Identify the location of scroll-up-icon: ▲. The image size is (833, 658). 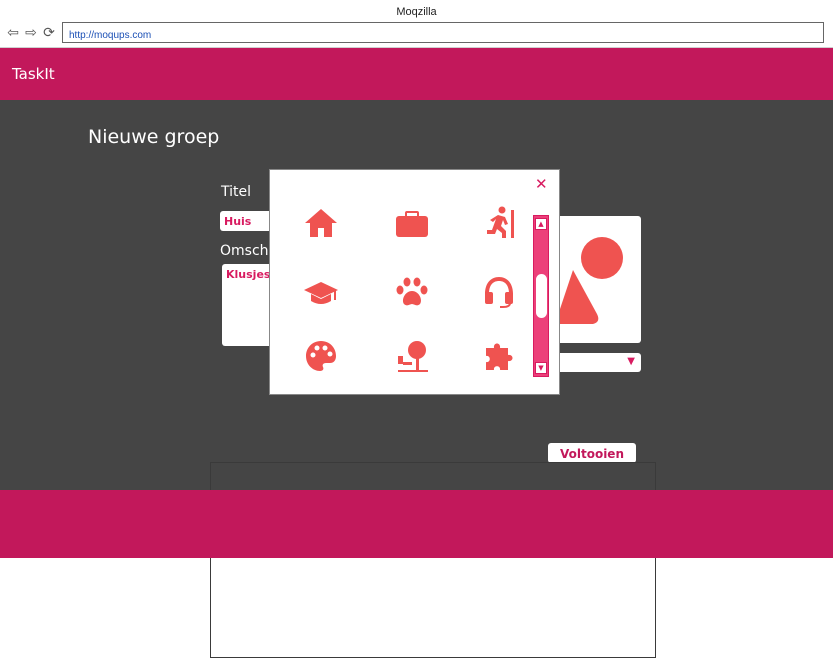
(541, 224).